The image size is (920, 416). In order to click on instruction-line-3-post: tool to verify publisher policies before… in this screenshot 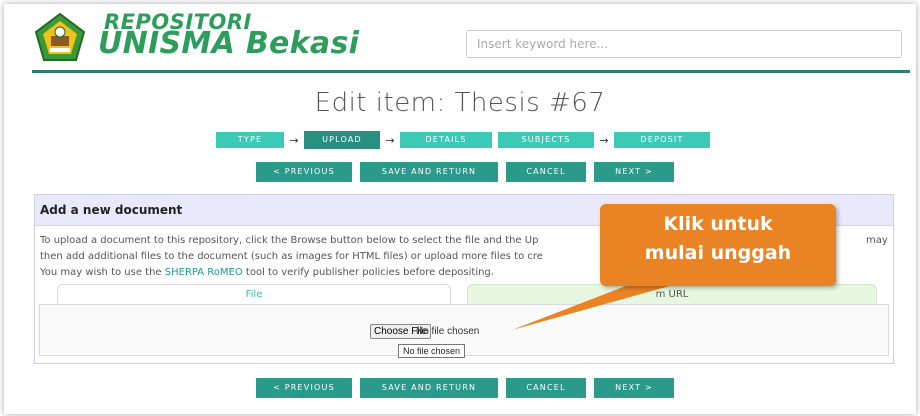, I will do `click(368, 272)`.